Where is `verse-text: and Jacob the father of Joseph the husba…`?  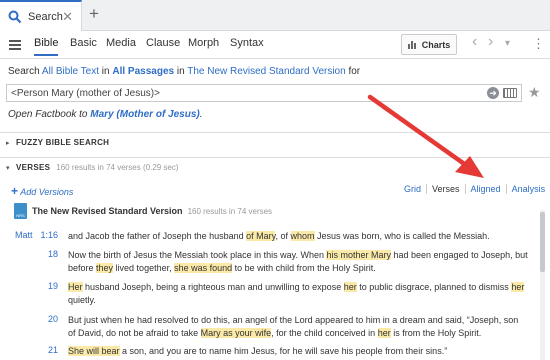 verse-text: and Jacob the father of Joseph the husba… is located at coordinates (298, 236).